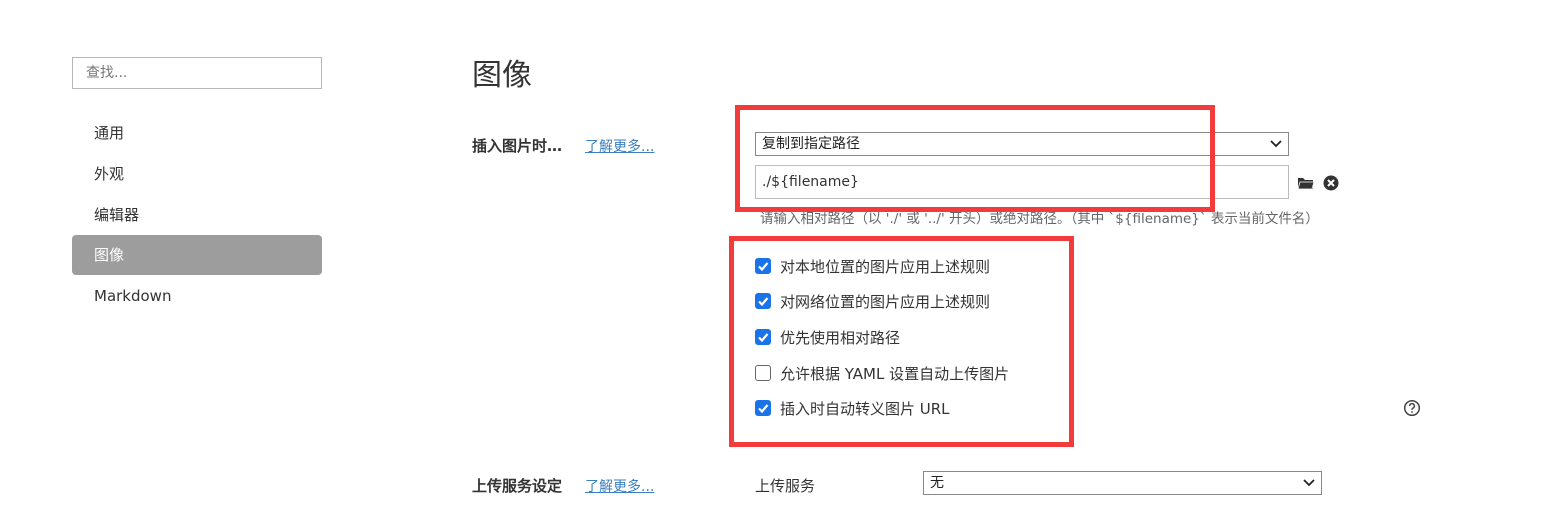 The height and width of the screenshot is (510, 1565). I want to click on checkbox-label: 对本地位置的图片应用上述规则, so click(885, 266).